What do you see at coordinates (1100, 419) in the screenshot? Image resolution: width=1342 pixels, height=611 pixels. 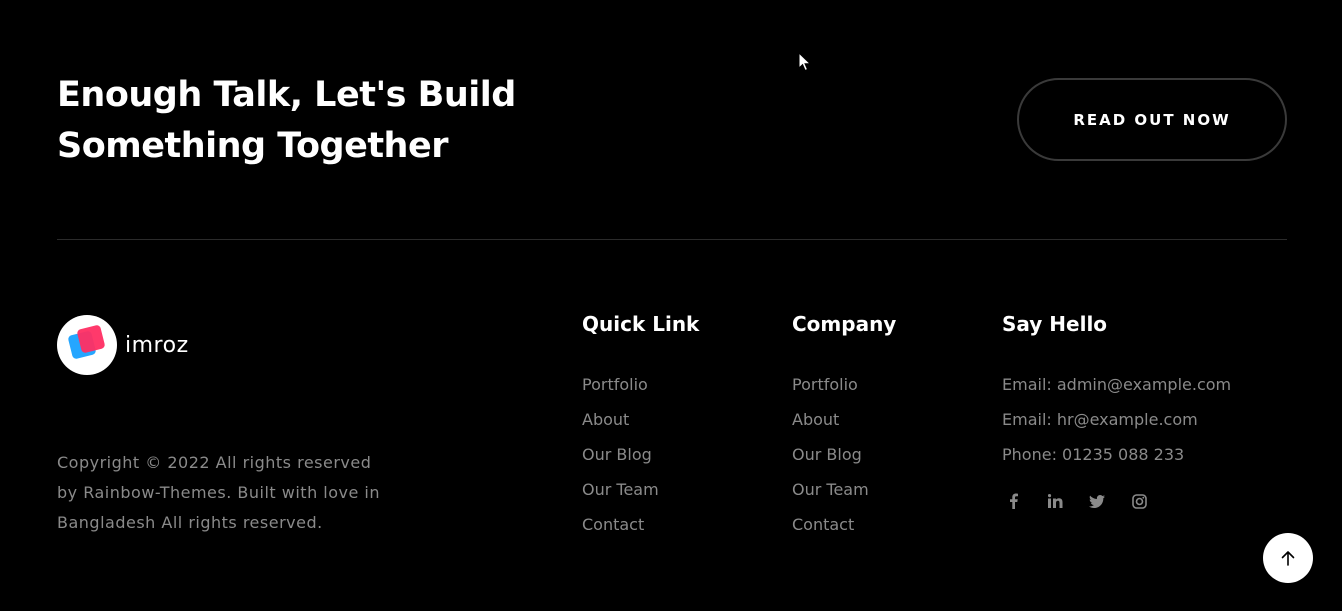 I see `email-hr-link: Email: hr@example.com` at bounding box center [1100, 419].